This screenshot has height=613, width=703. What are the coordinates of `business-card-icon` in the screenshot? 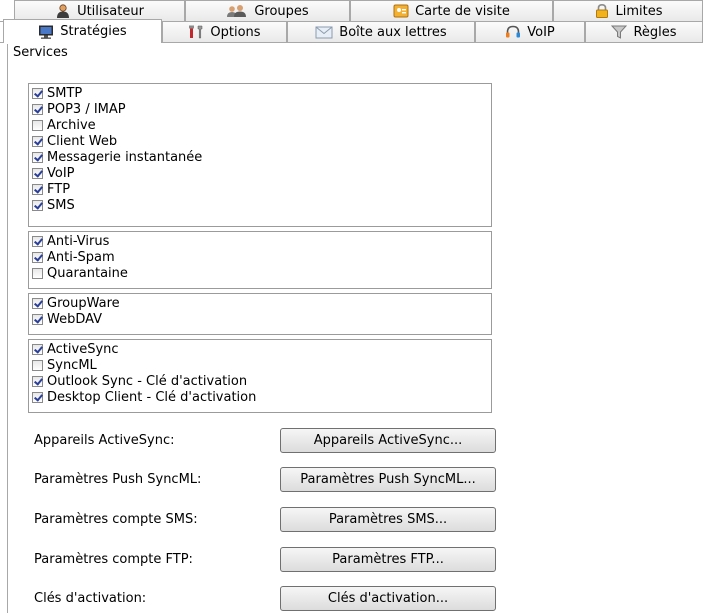 It's located at (401, 11).